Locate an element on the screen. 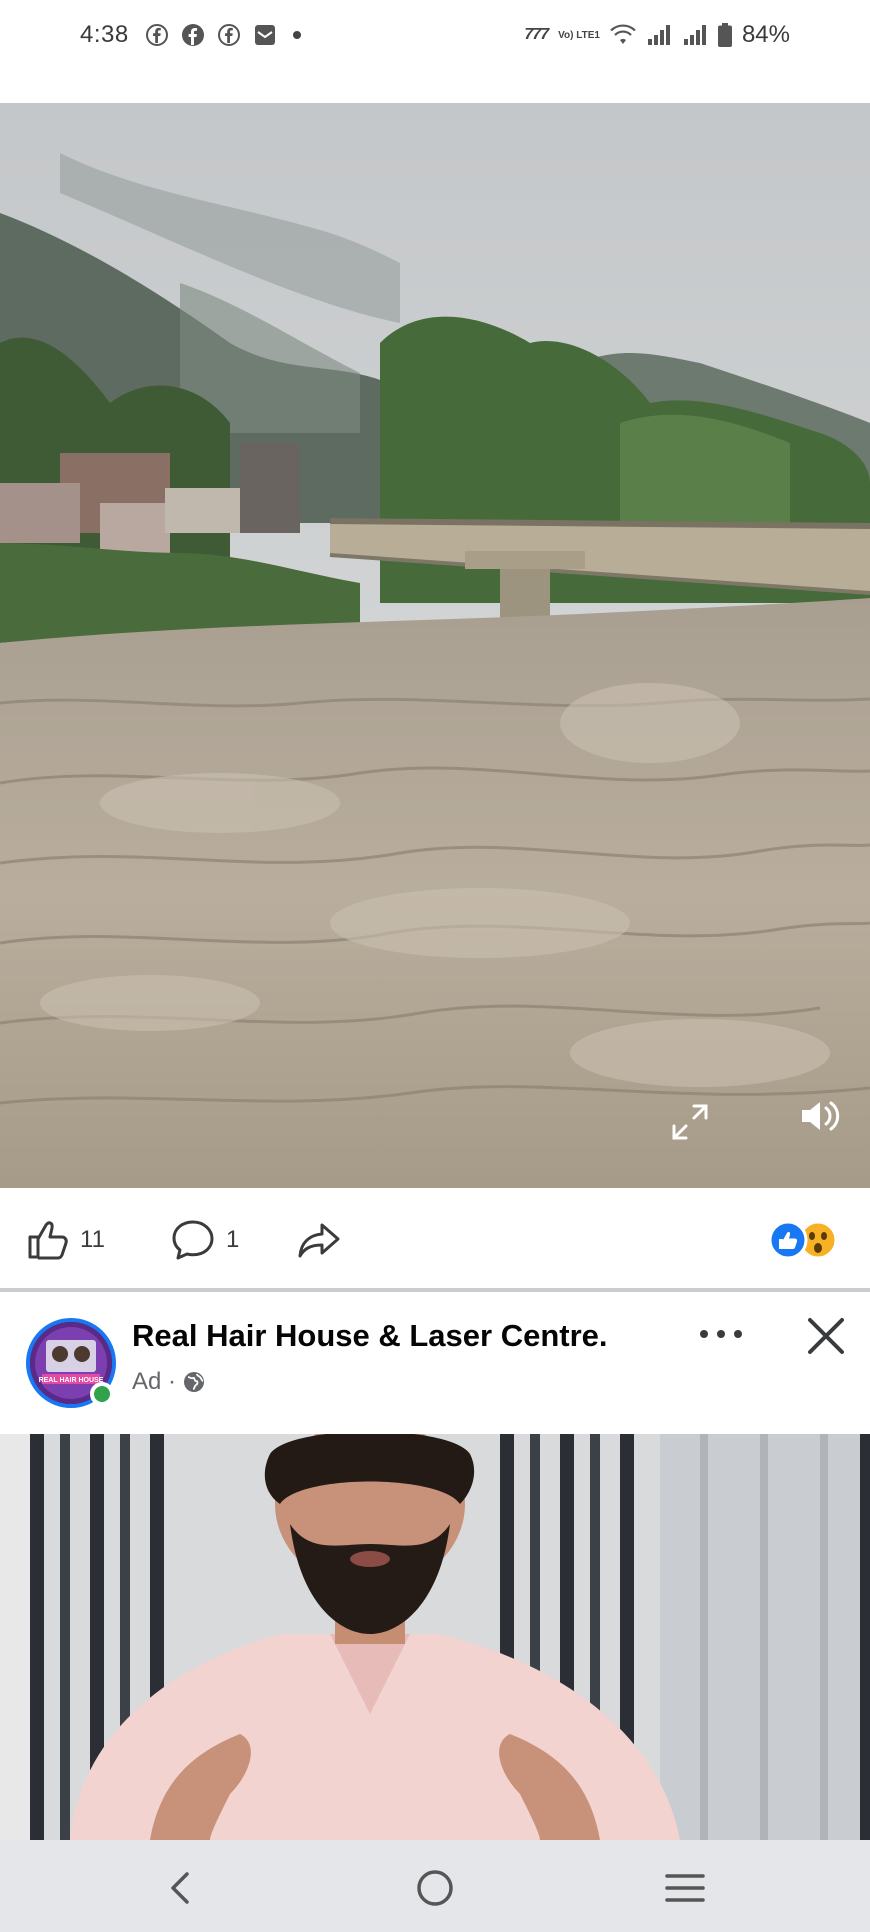  sponsored-label: Ad · is located at coordinates (154, 1381).